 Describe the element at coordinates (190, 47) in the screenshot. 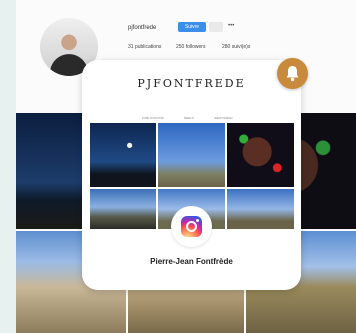

I see `stat-followers: 250 followers` at that location.